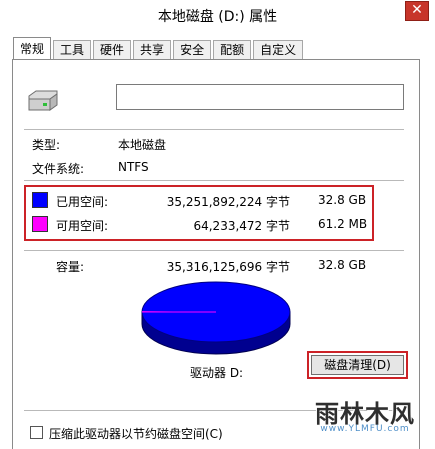 The width and height of the screenshot is (435, 449). I want to click on close-button: ✕, so click(417, 11).